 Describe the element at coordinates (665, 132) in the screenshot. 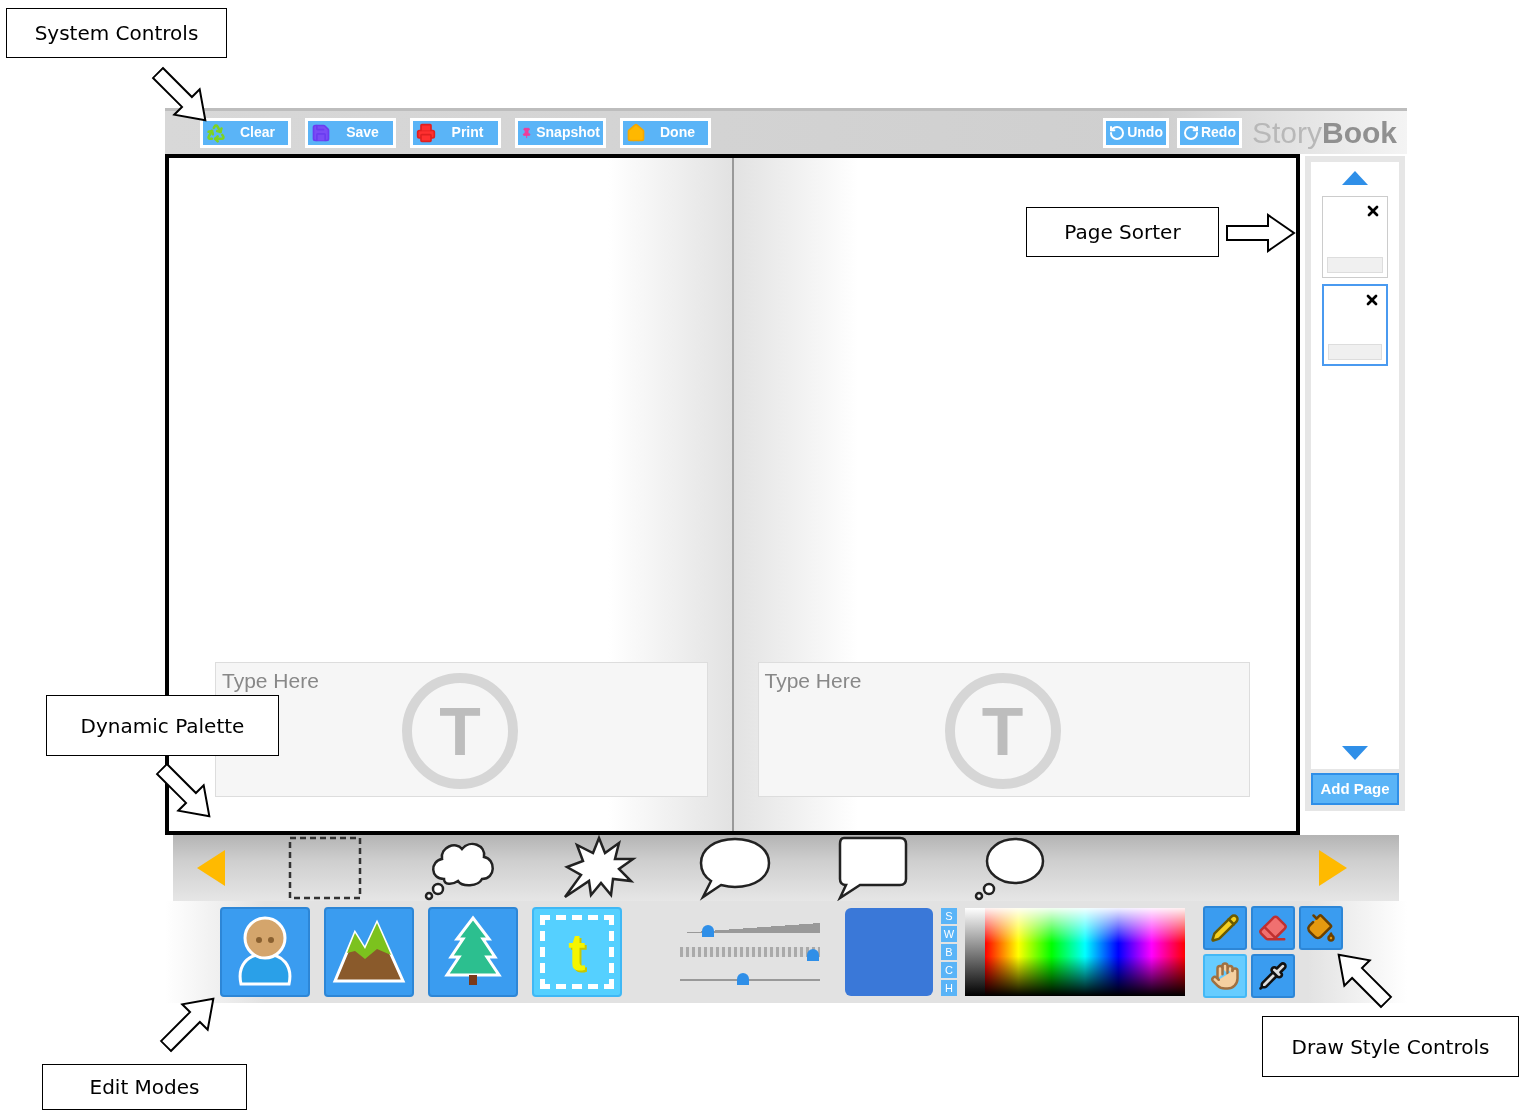

I see `toolbar-button: Done` at that location.